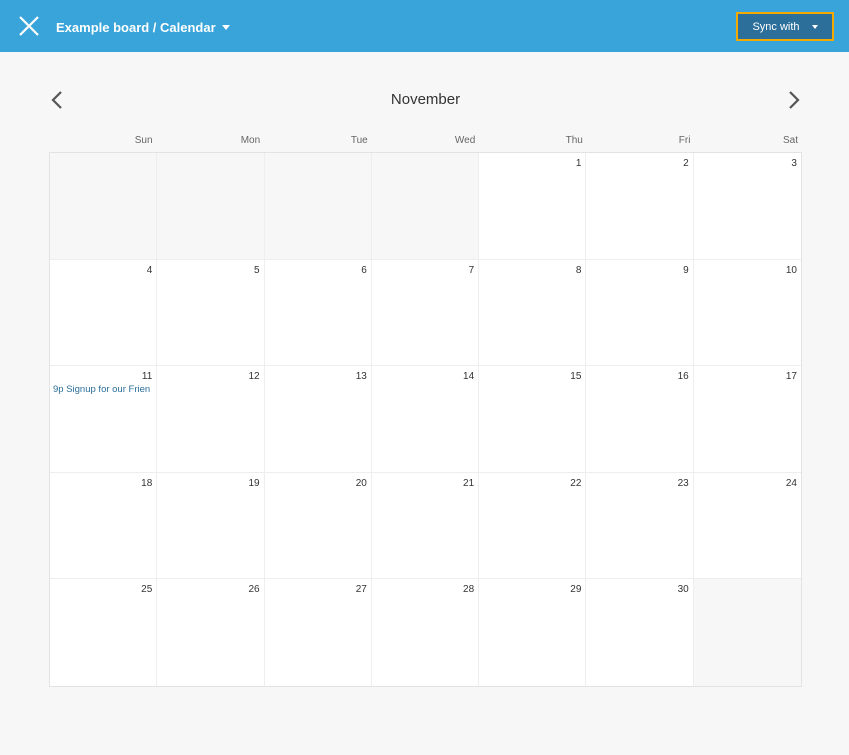 Image resolution: width=849 pixels, height=755 pixels. Describe the element at coordinates (794, 163) in the screenshot. I see `day-number: 3` at that location.